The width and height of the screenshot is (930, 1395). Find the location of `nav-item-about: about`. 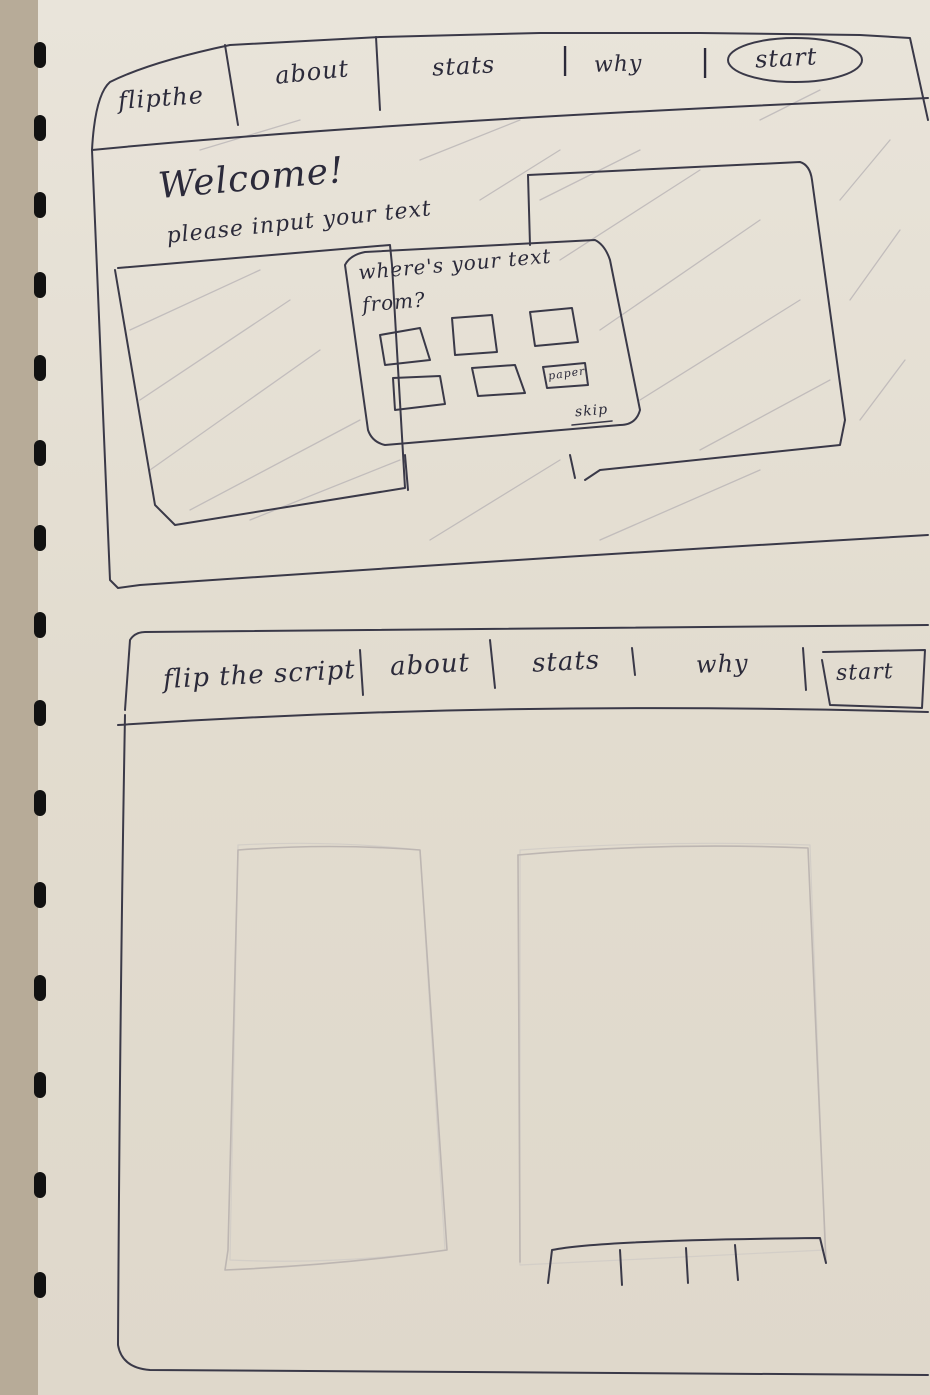

nav-item-about: about is located at coordinates (429, 665).